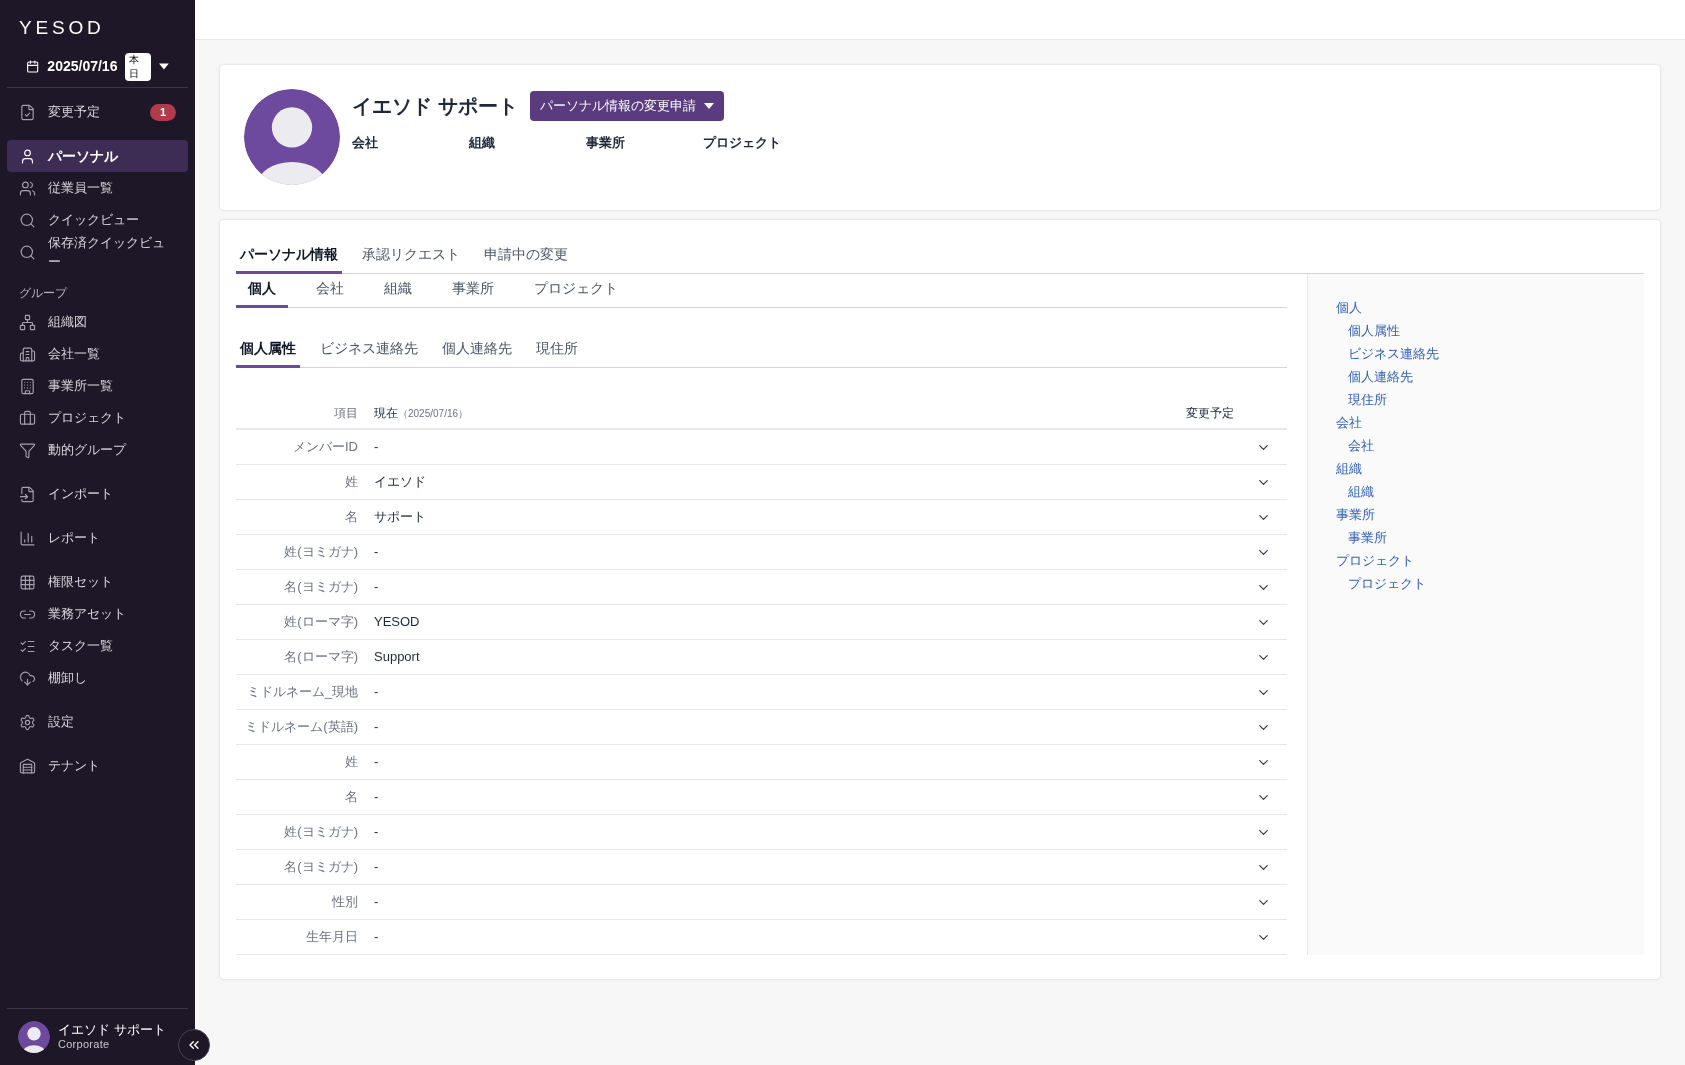 The height and width of the screenshot is (1065, 1685). I want to click on current-date: 2025/07/16, so click(82, 66).